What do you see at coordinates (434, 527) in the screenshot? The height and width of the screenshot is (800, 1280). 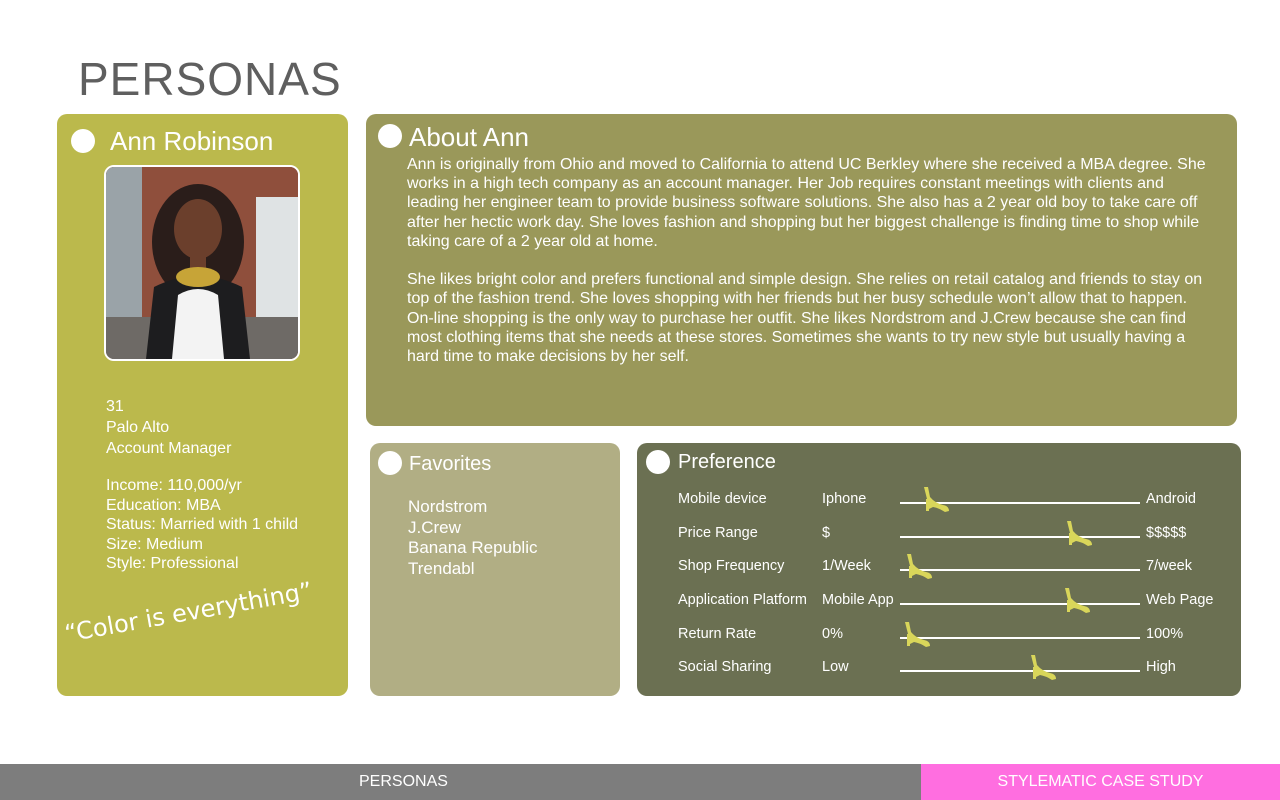 I see `favorite-item: J.Crew` at bounding box center [434, 527].